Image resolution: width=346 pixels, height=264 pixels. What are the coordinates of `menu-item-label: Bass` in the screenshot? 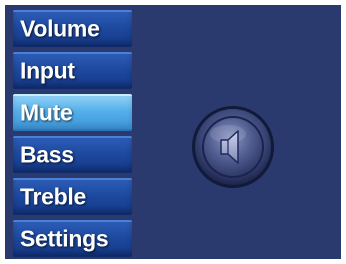 It's located at (47, 154).